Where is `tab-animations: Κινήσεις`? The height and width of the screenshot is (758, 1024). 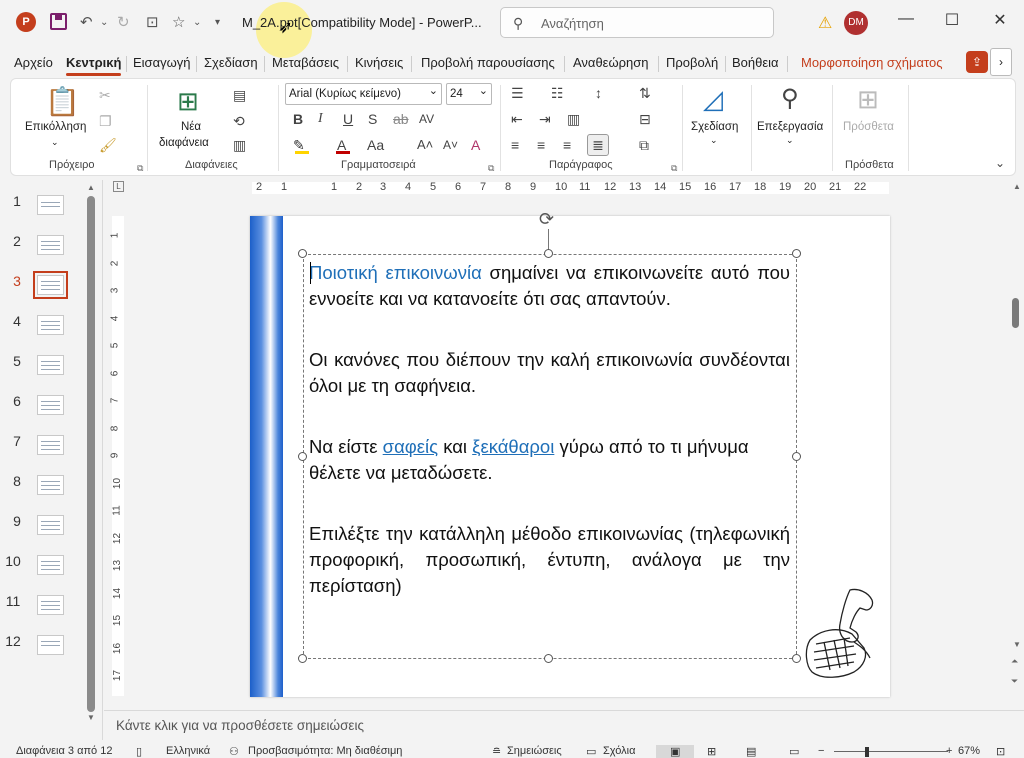 tab-animations: Κινήσεις is located at coordinates (379, 62).